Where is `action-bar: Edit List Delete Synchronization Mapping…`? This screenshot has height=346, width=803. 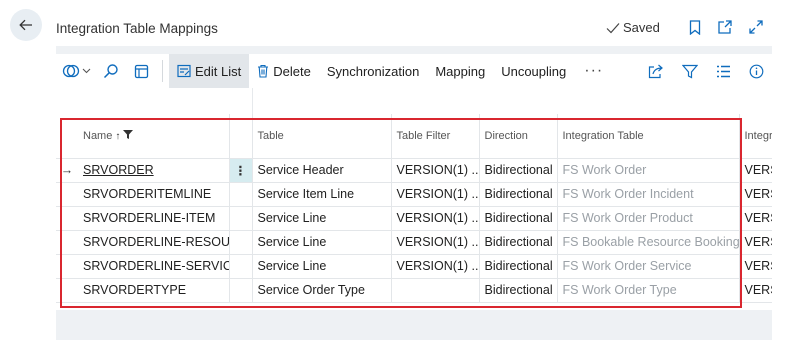 action-bar: Edit List Delete Synchronization Mapping… is located at coordinates (414, 71).